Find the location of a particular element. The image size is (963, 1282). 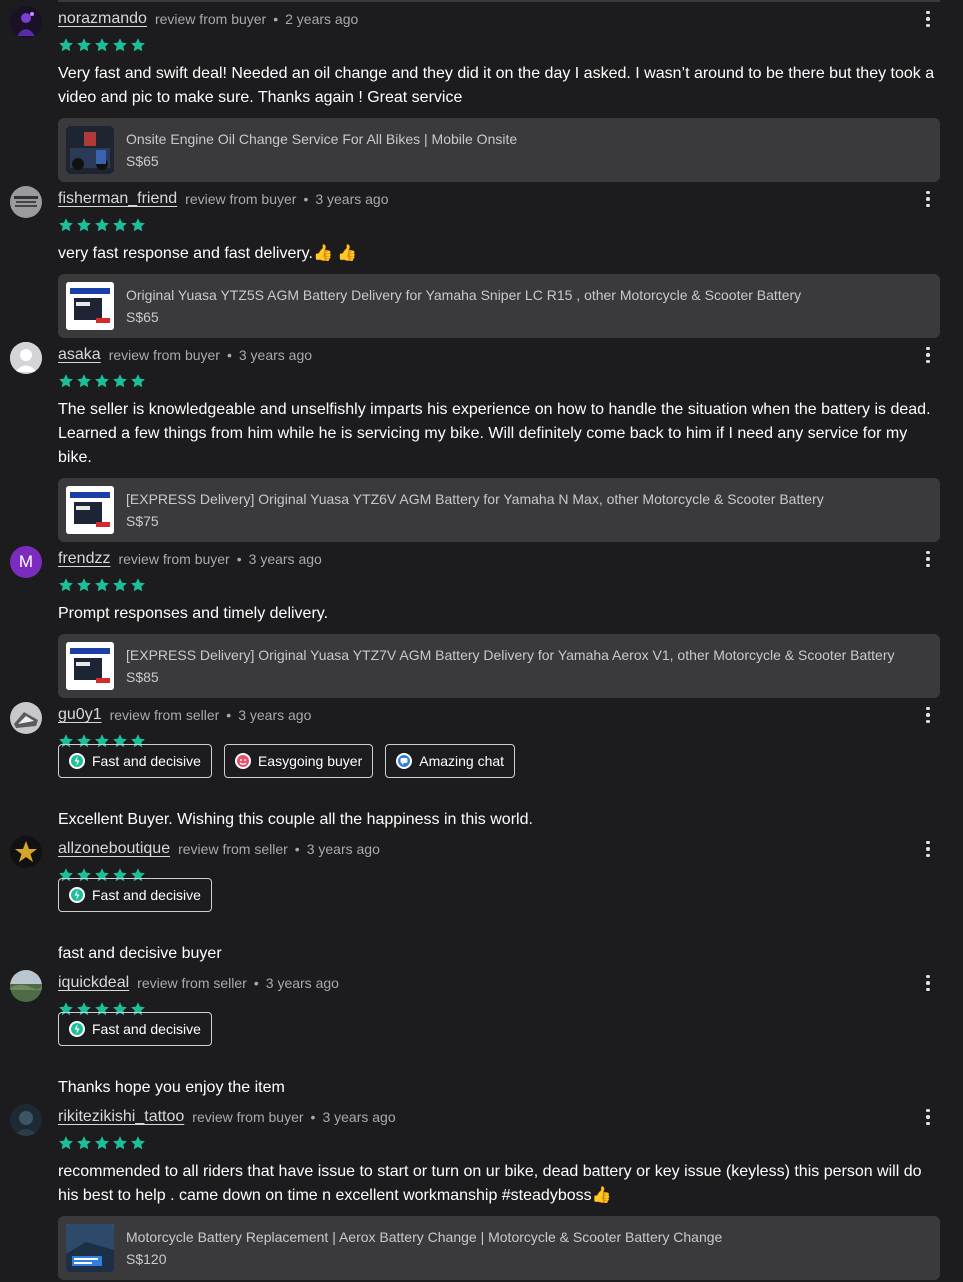

review-time: 2 years ago is located at coordinates (322, 19).